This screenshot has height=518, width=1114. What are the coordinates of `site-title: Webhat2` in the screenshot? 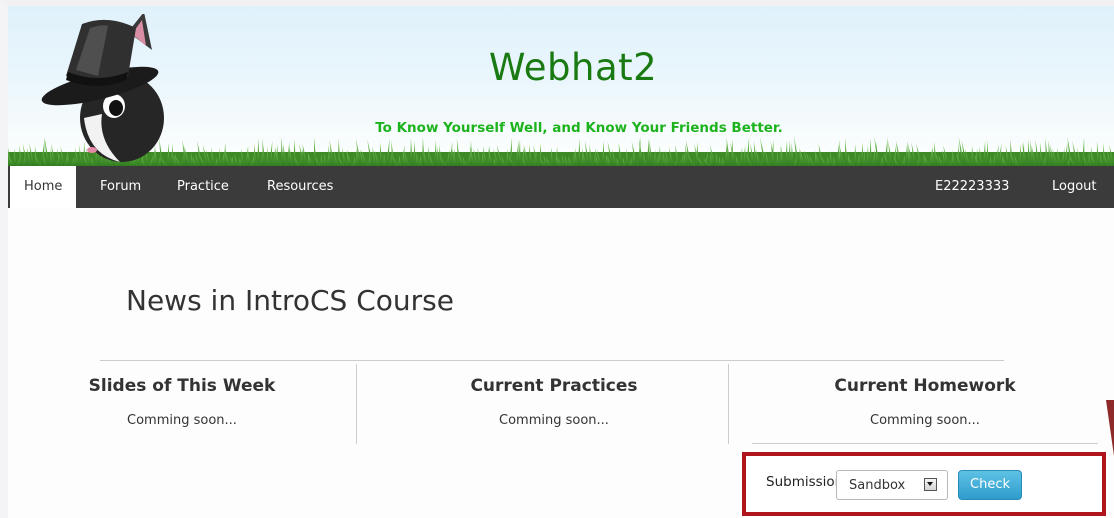 It's located at (573, 67).